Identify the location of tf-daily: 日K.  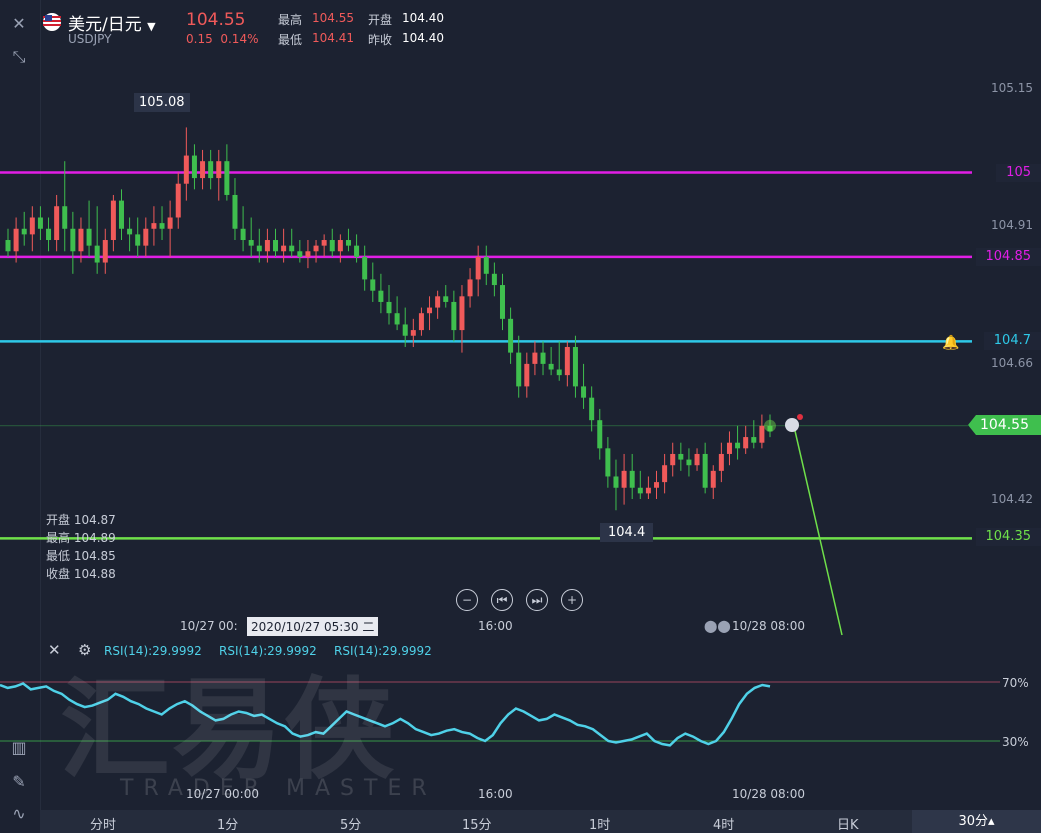
(848, 823).